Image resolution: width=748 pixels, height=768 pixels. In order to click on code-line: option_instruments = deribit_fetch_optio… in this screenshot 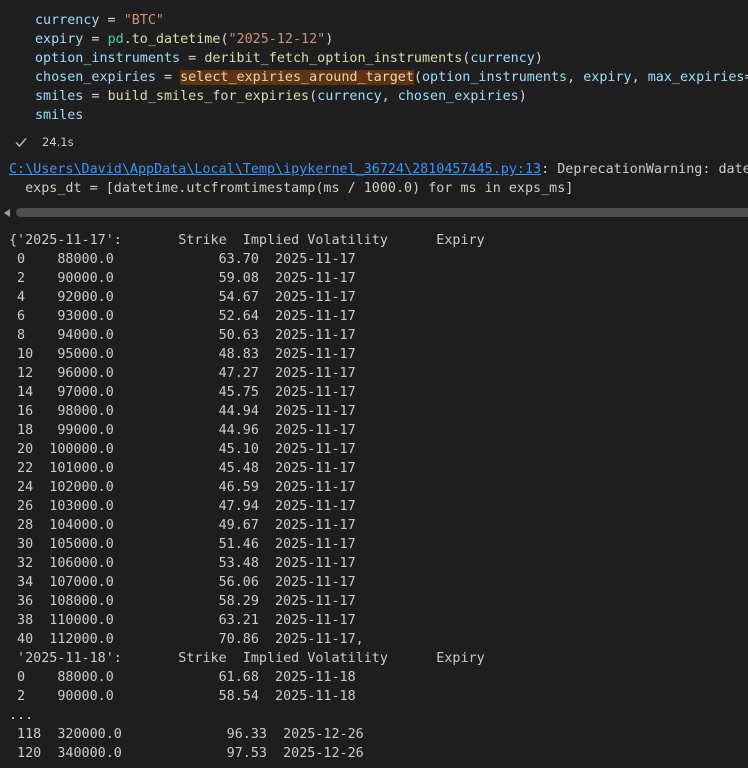, I will do `click(289, 58)`.